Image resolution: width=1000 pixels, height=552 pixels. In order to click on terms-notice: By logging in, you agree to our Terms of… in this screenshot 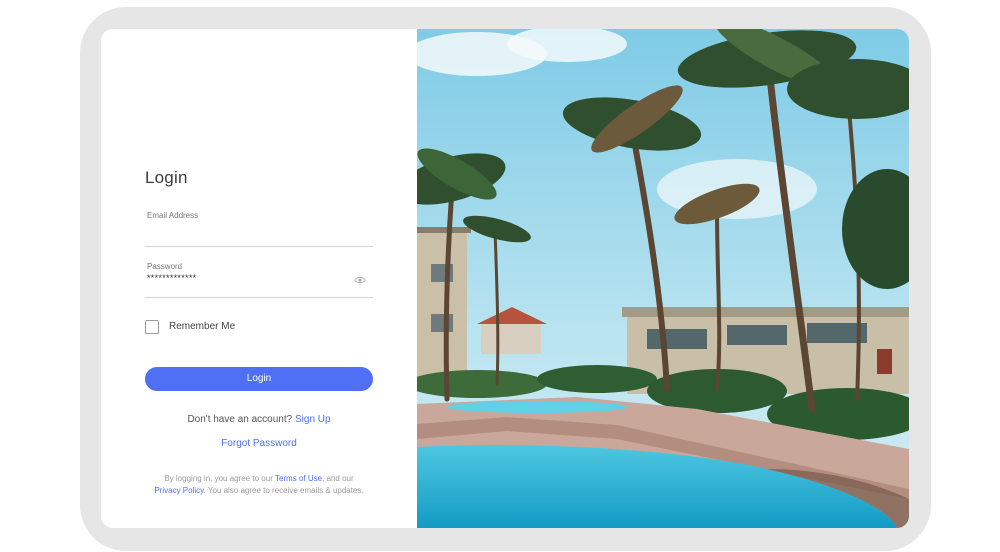, I will do `click(259, 485)`.